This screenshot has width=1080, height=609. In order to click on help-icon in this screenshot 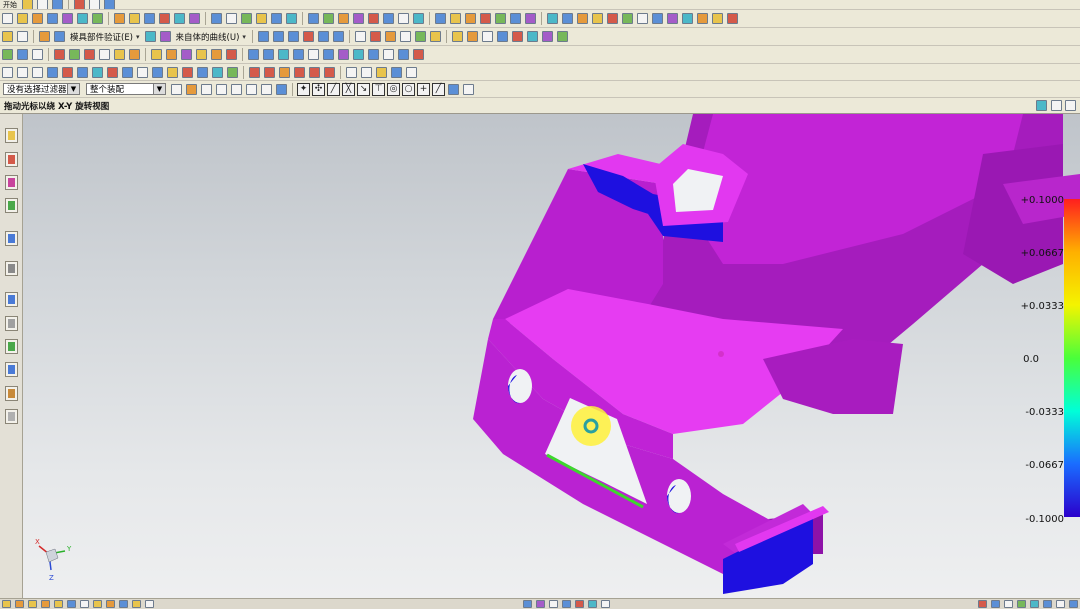, I will do `click(732, 18)`.